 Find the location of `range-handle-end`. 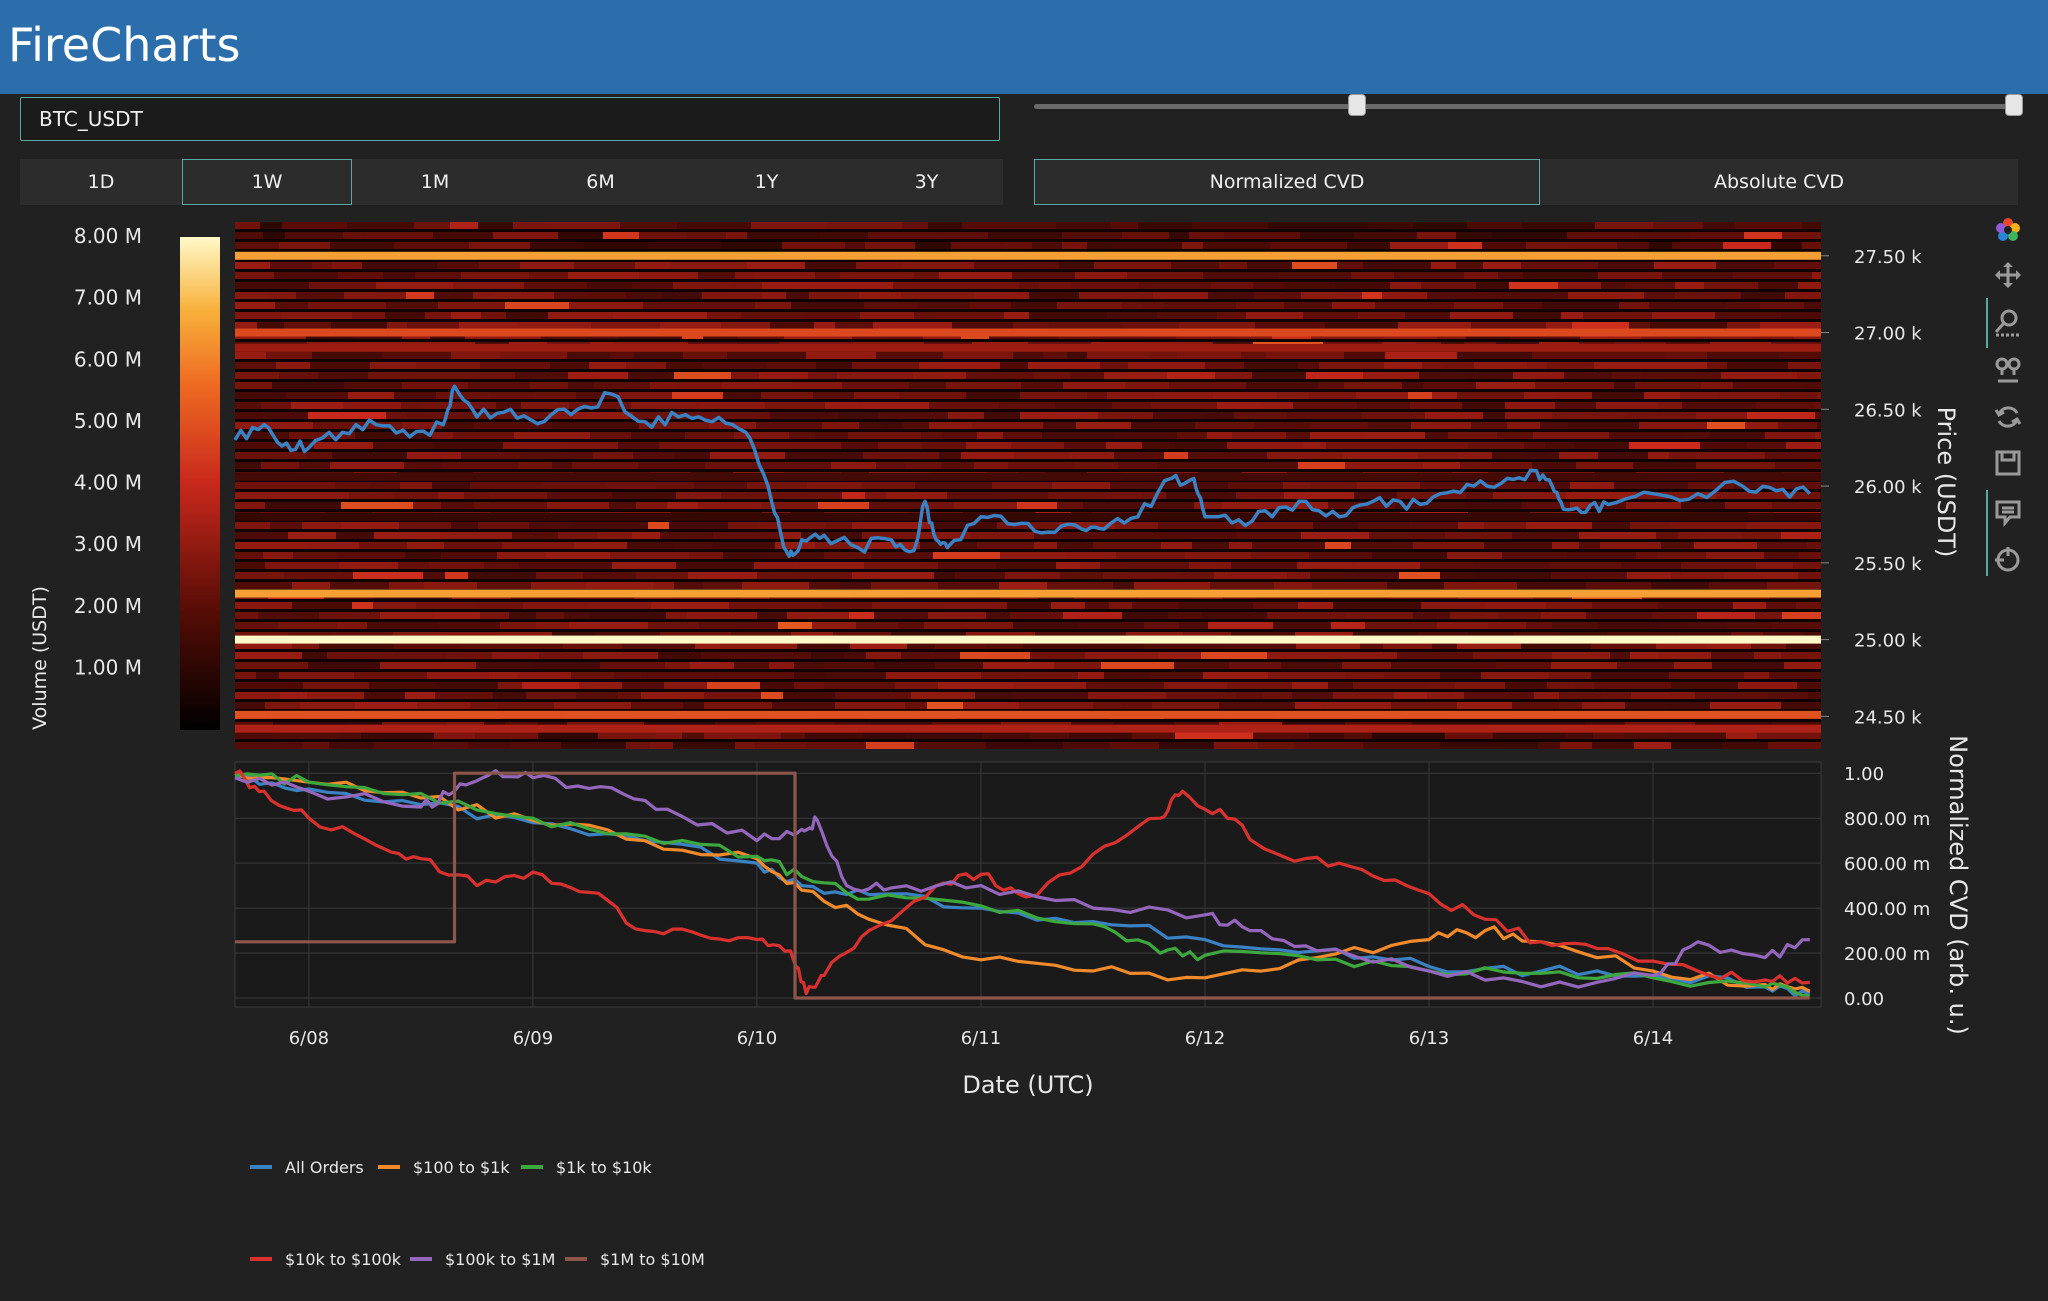

range-handle-end is located at coordinates (2014, 105).